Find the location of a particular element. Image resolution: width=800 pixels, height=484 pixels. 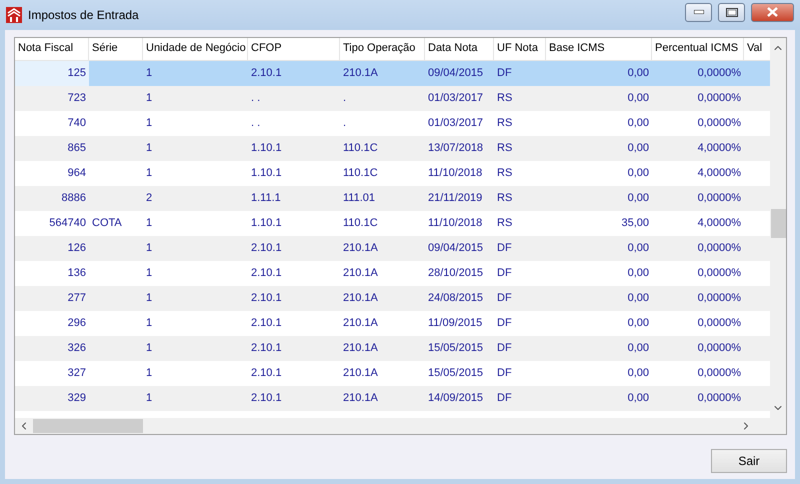

column-header: UF Nota is located at coordinates (520, 49).